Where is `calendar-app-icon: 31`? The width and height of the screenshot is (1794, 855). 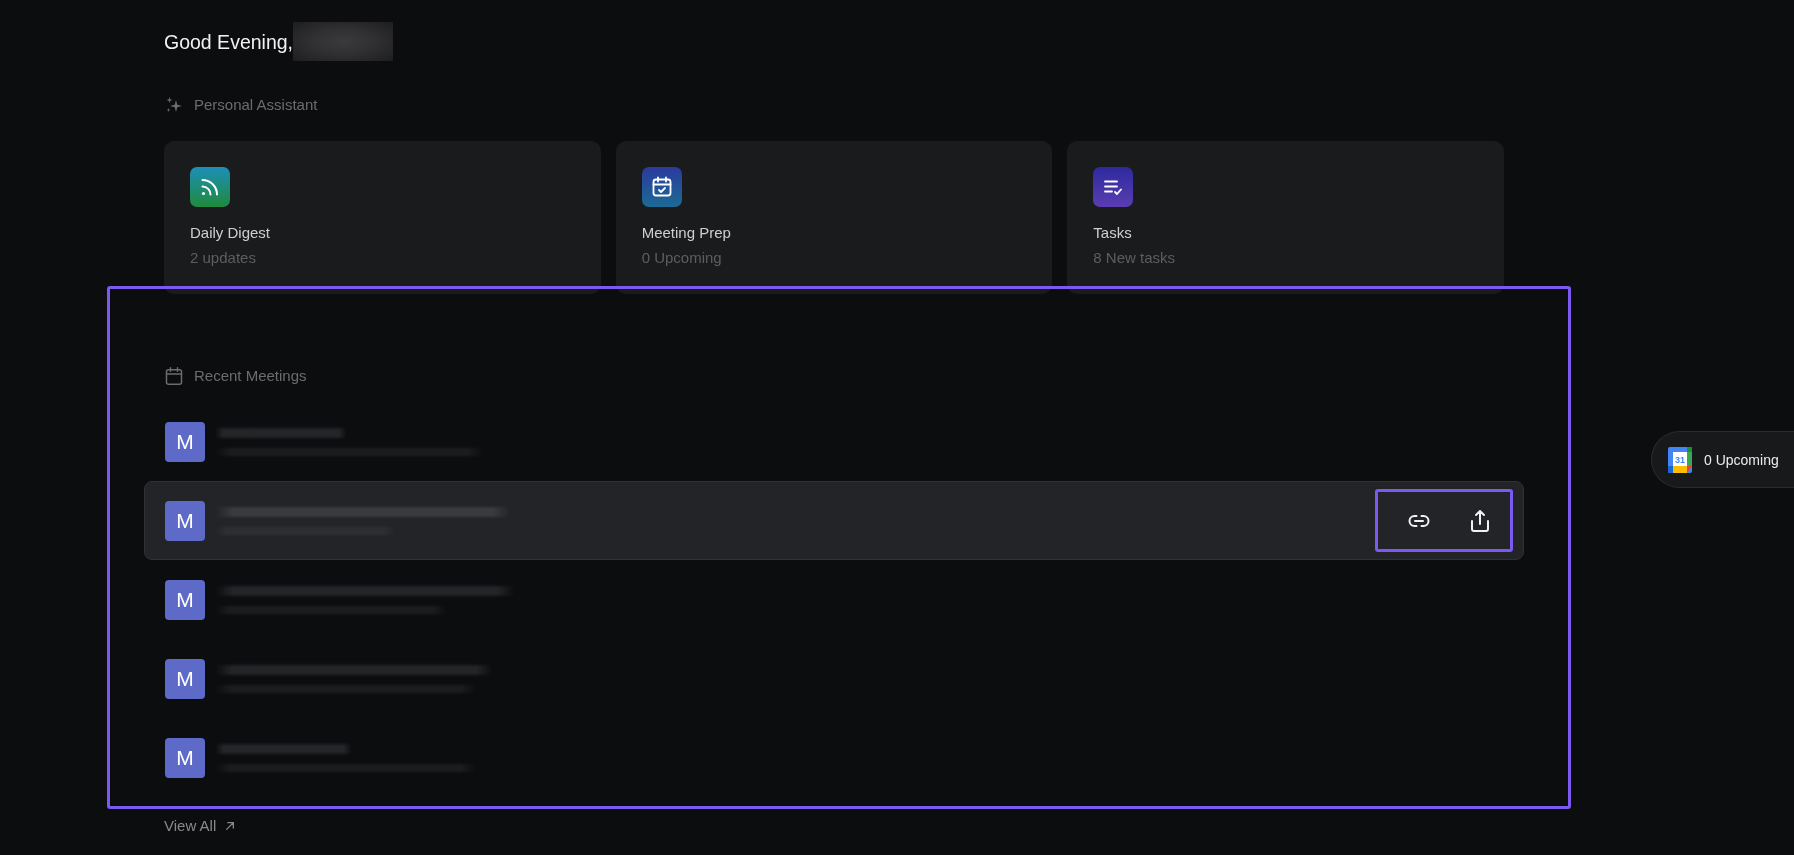 calendar-app-icon: 31 is located at coordinates (1680, 459).